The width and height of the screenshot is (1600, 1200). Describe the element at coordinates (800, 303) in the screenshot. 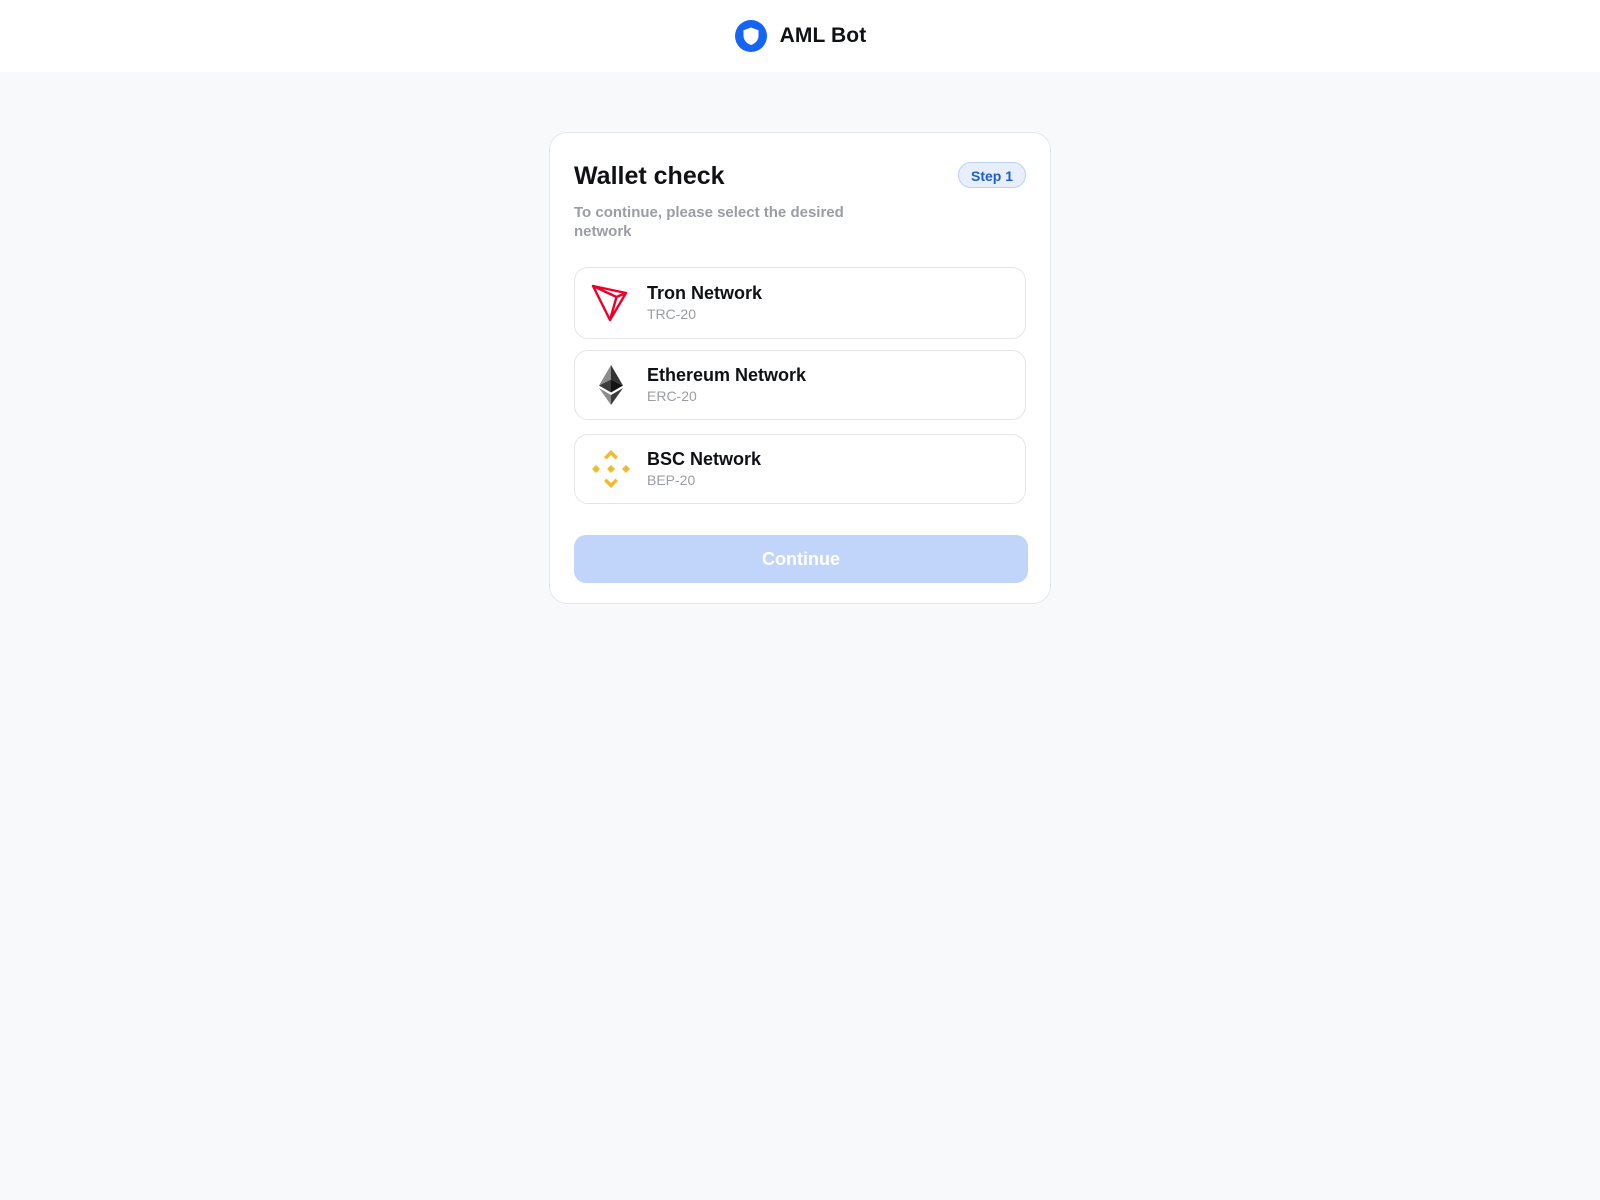

I see `network-option-tron: Tron Network TRC-20` at that location.